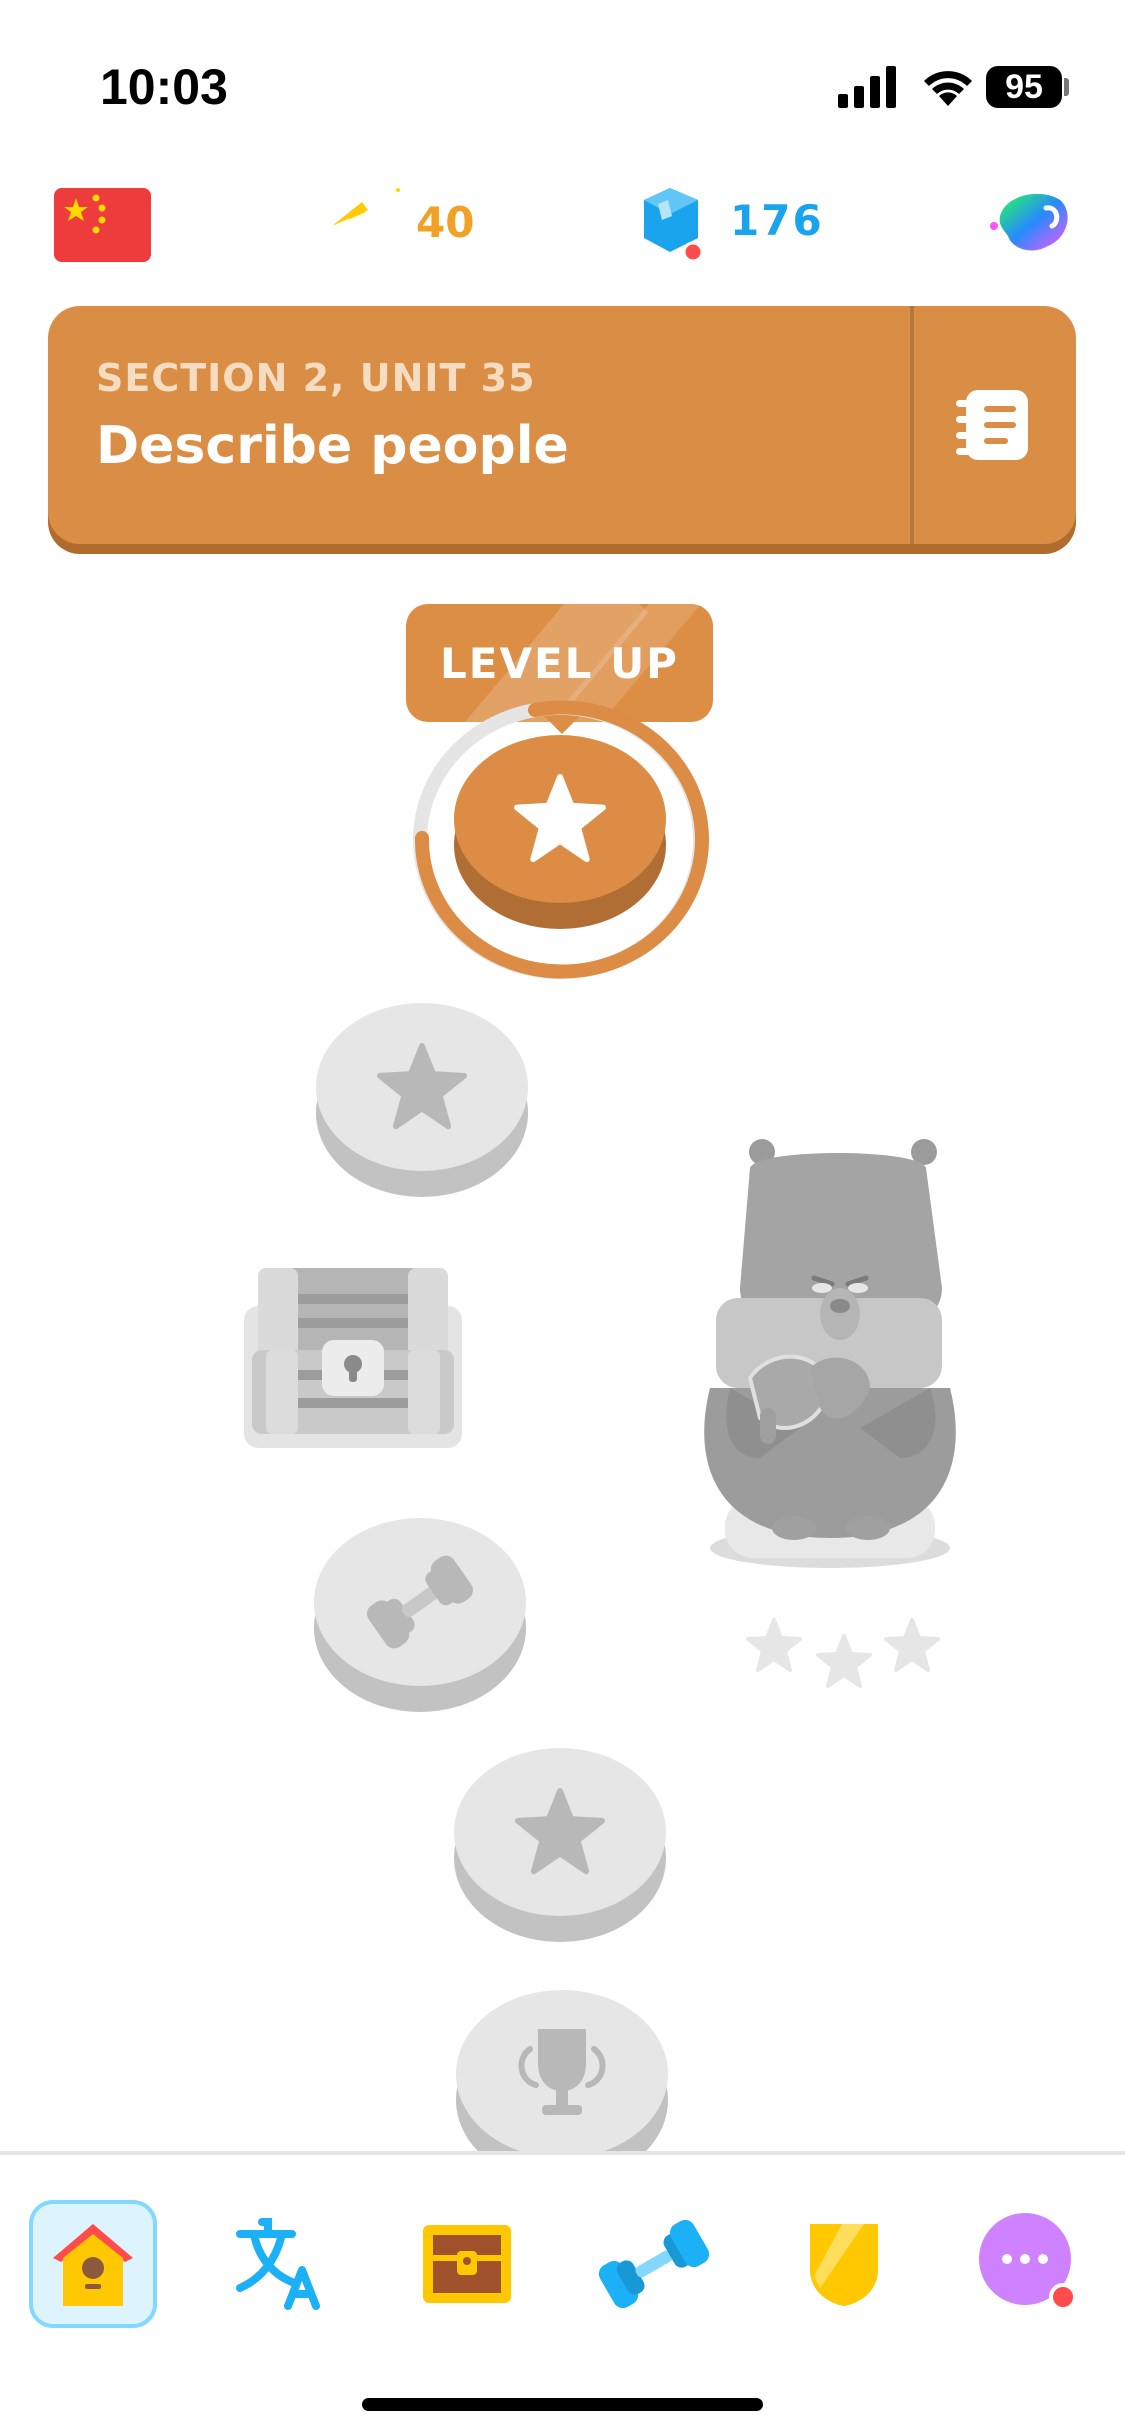  I want to click on nav-leaderboard-tab, so click(844, 2264).